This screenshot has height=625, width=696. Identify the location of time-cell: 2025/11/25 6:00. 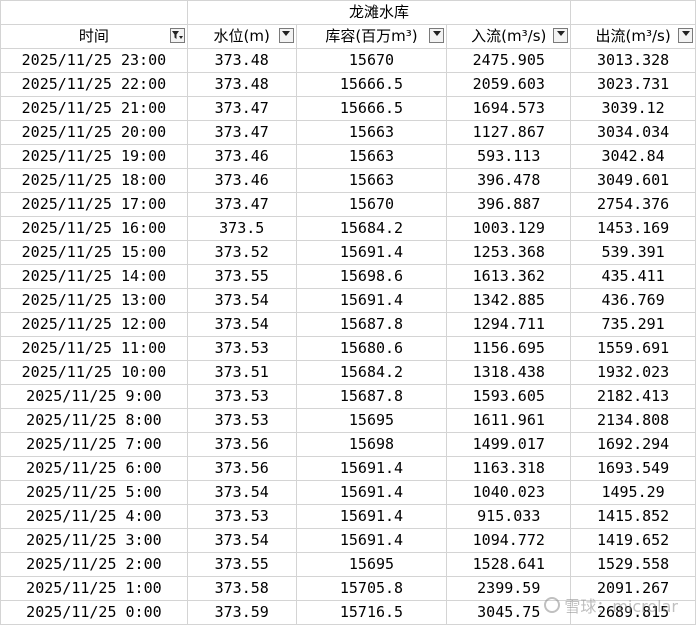
(94, 468).